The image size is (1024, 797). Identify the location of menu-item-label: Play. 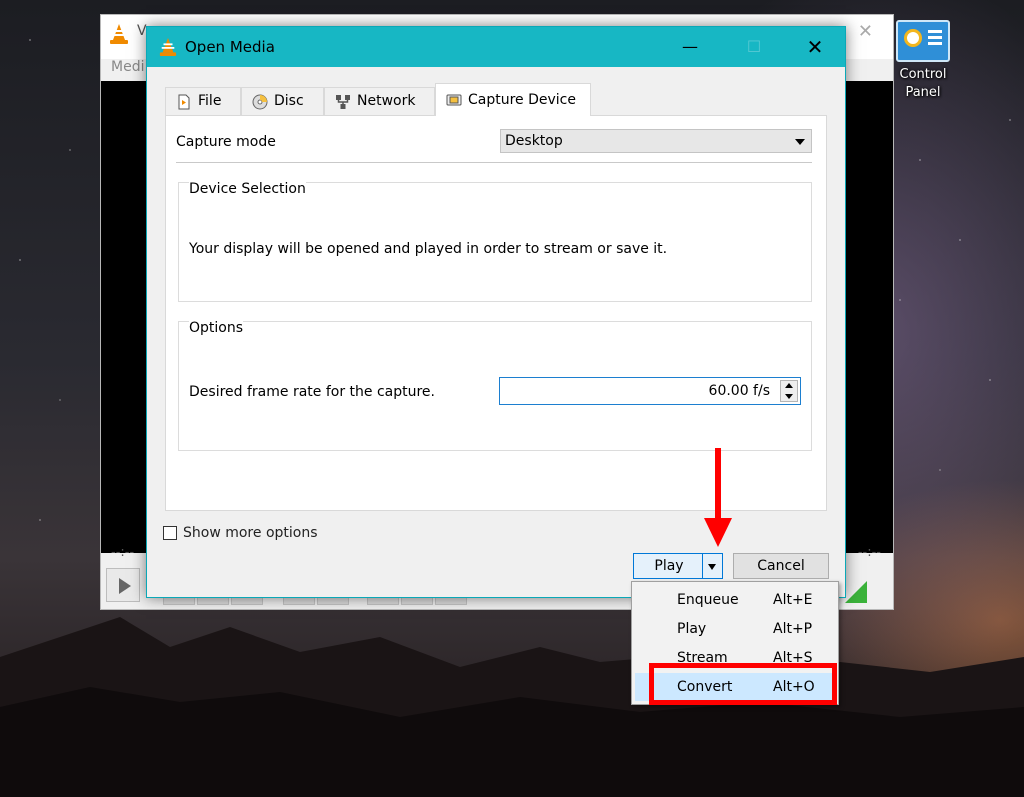
(692, 629).